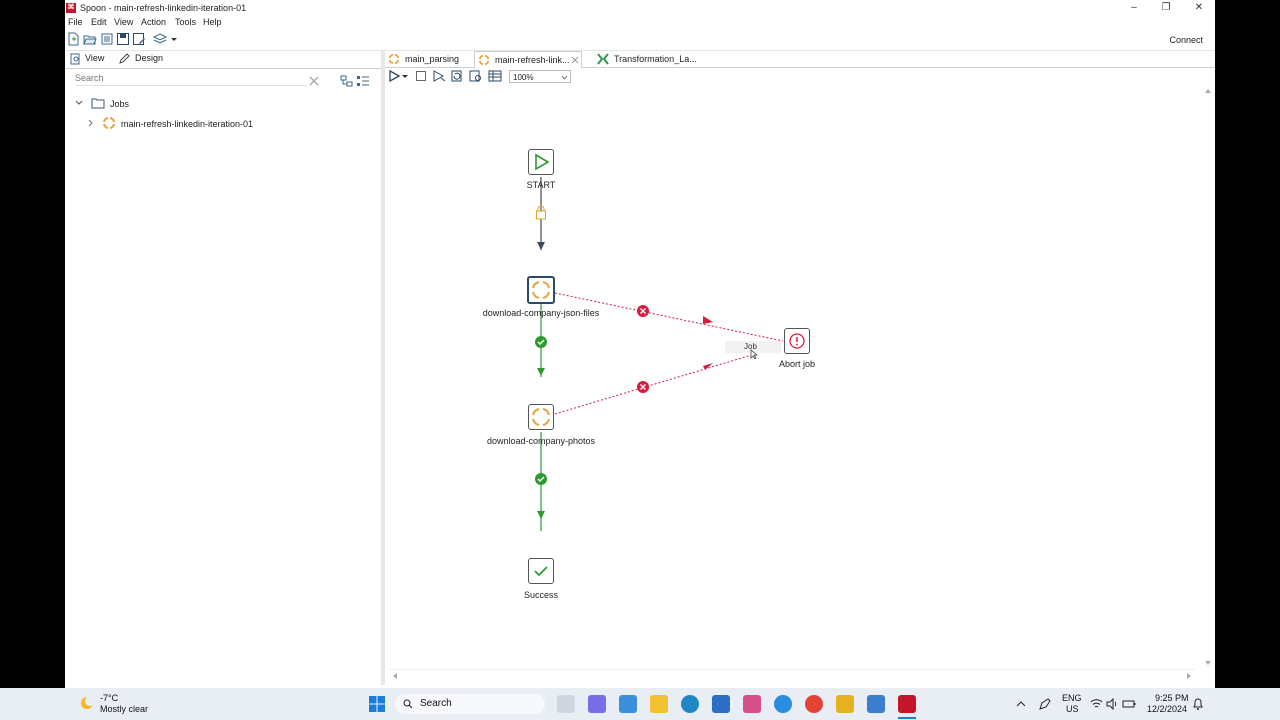 This screenshot has width=1280, height=720. What do you see at coordinates (1072, 698) in the screenshot?
I see `lang-top: ENG` at bounding box center [1072, 698].